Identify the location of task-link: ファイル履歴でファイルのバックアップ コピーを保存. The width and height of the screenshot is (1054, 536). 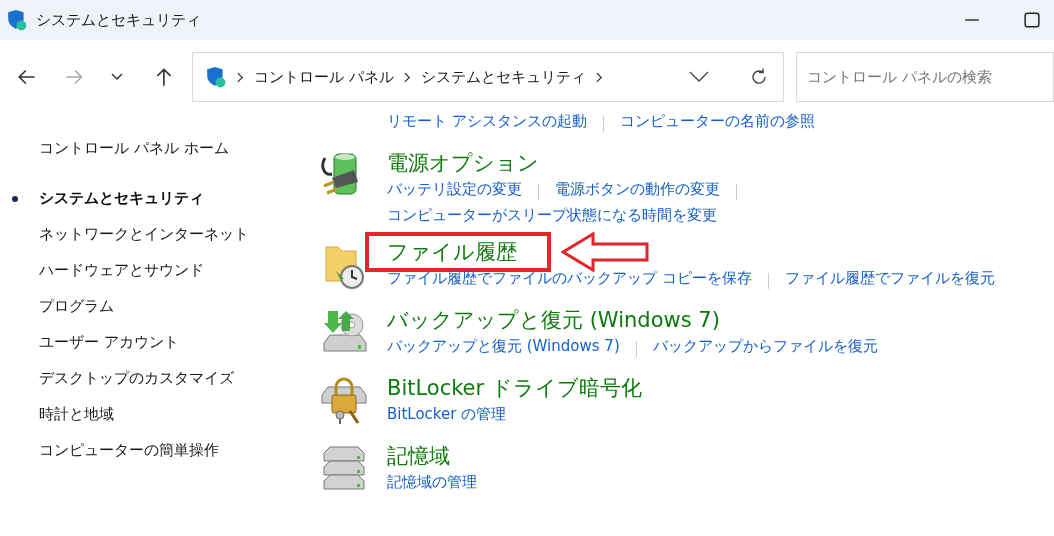
(569, 279).